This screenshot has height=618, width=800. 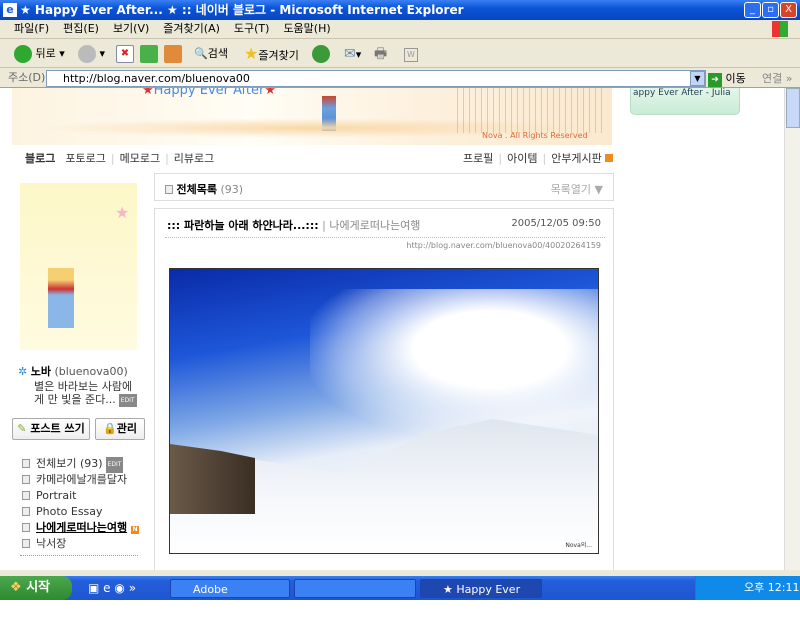 I want to click on history-button, so click(x=321, y=54).